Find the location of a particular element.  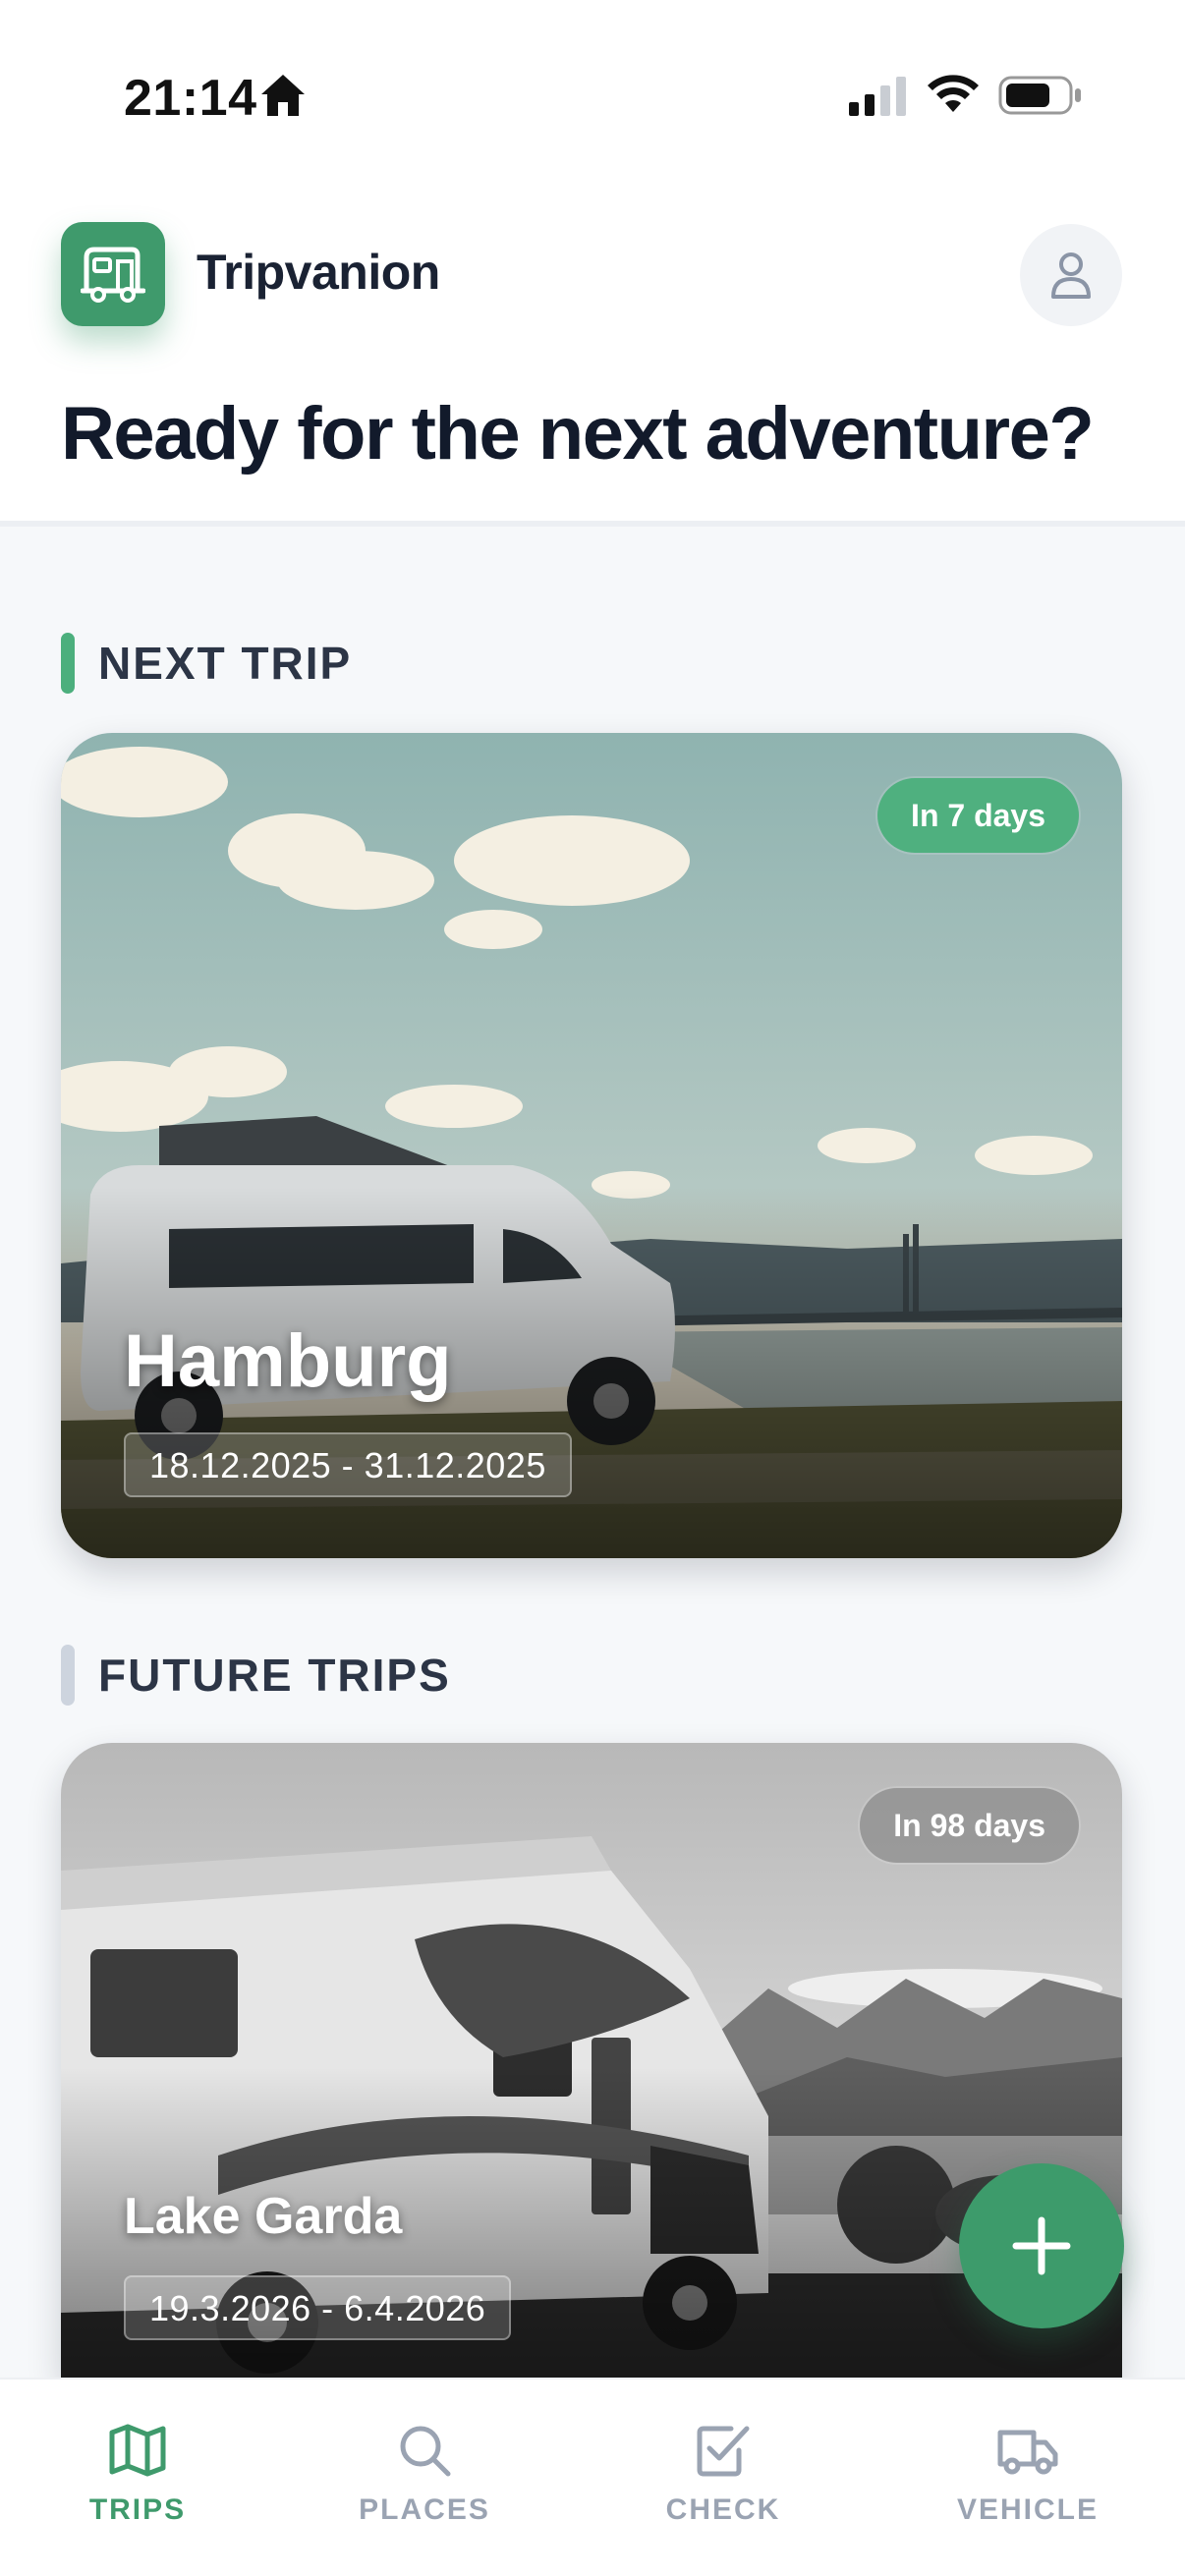

nav-label-places: PLACES is located at coordinates (425, 2509).